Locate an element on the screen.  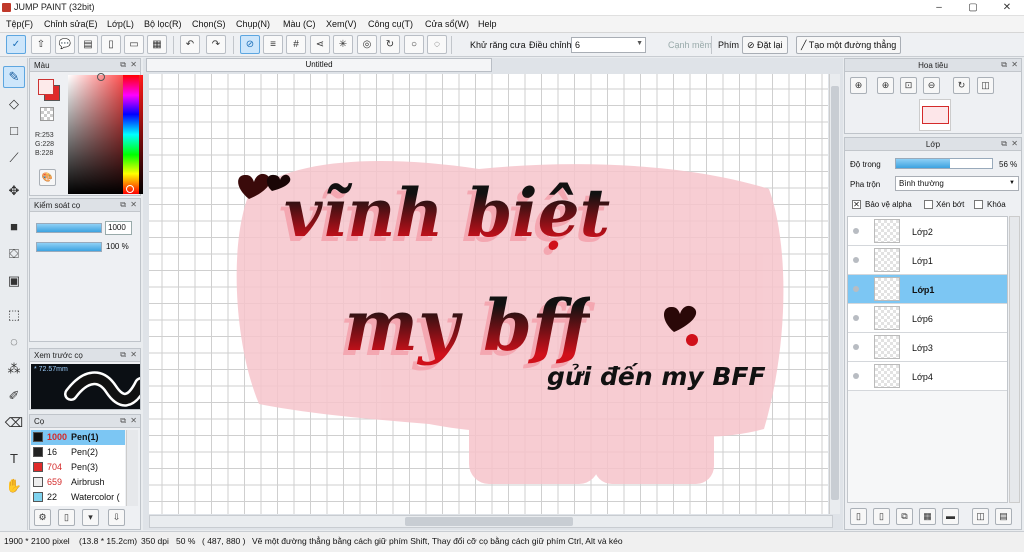
navigator-thumbnail is located at coordinates (935, 115).